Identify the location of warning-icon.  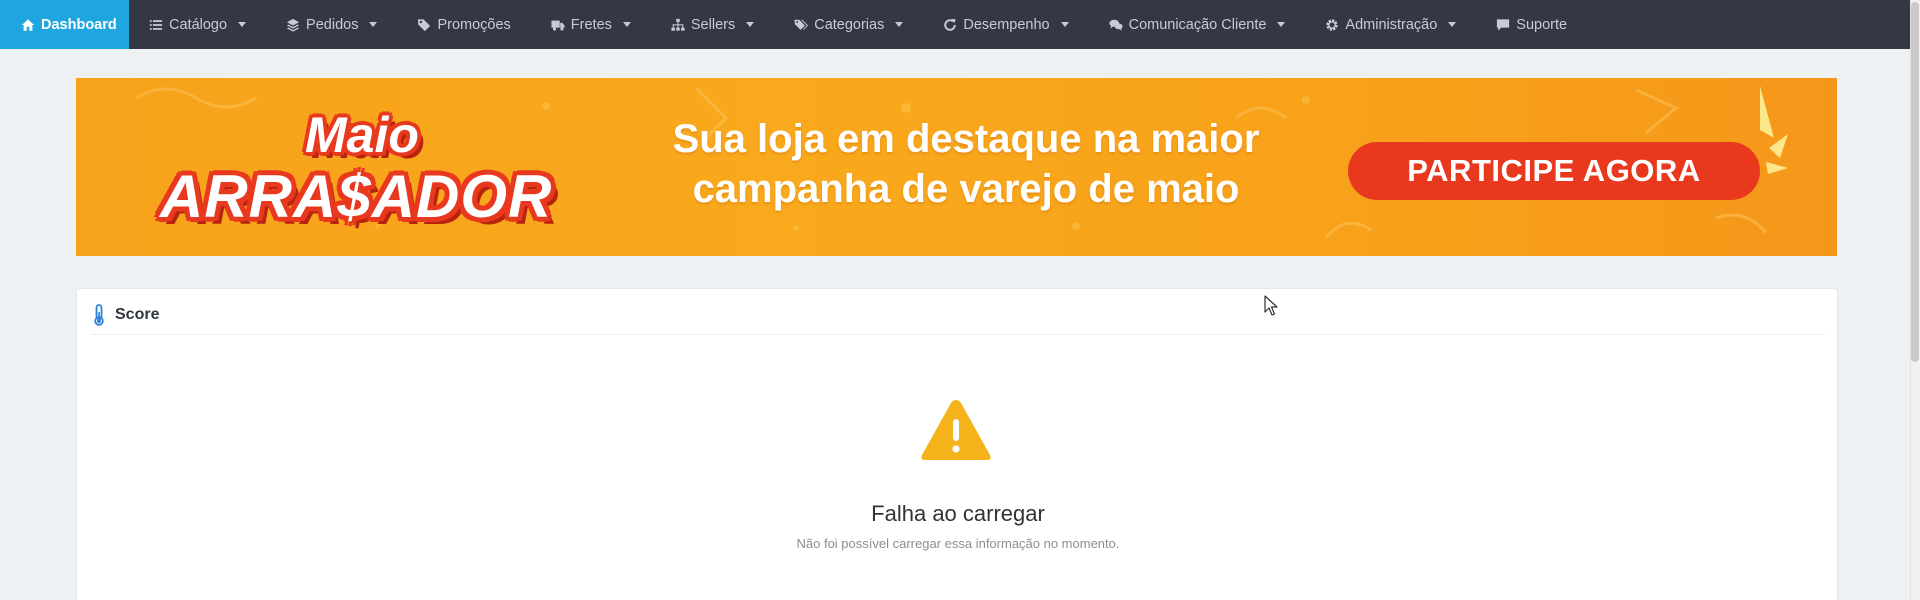
(956, 430).